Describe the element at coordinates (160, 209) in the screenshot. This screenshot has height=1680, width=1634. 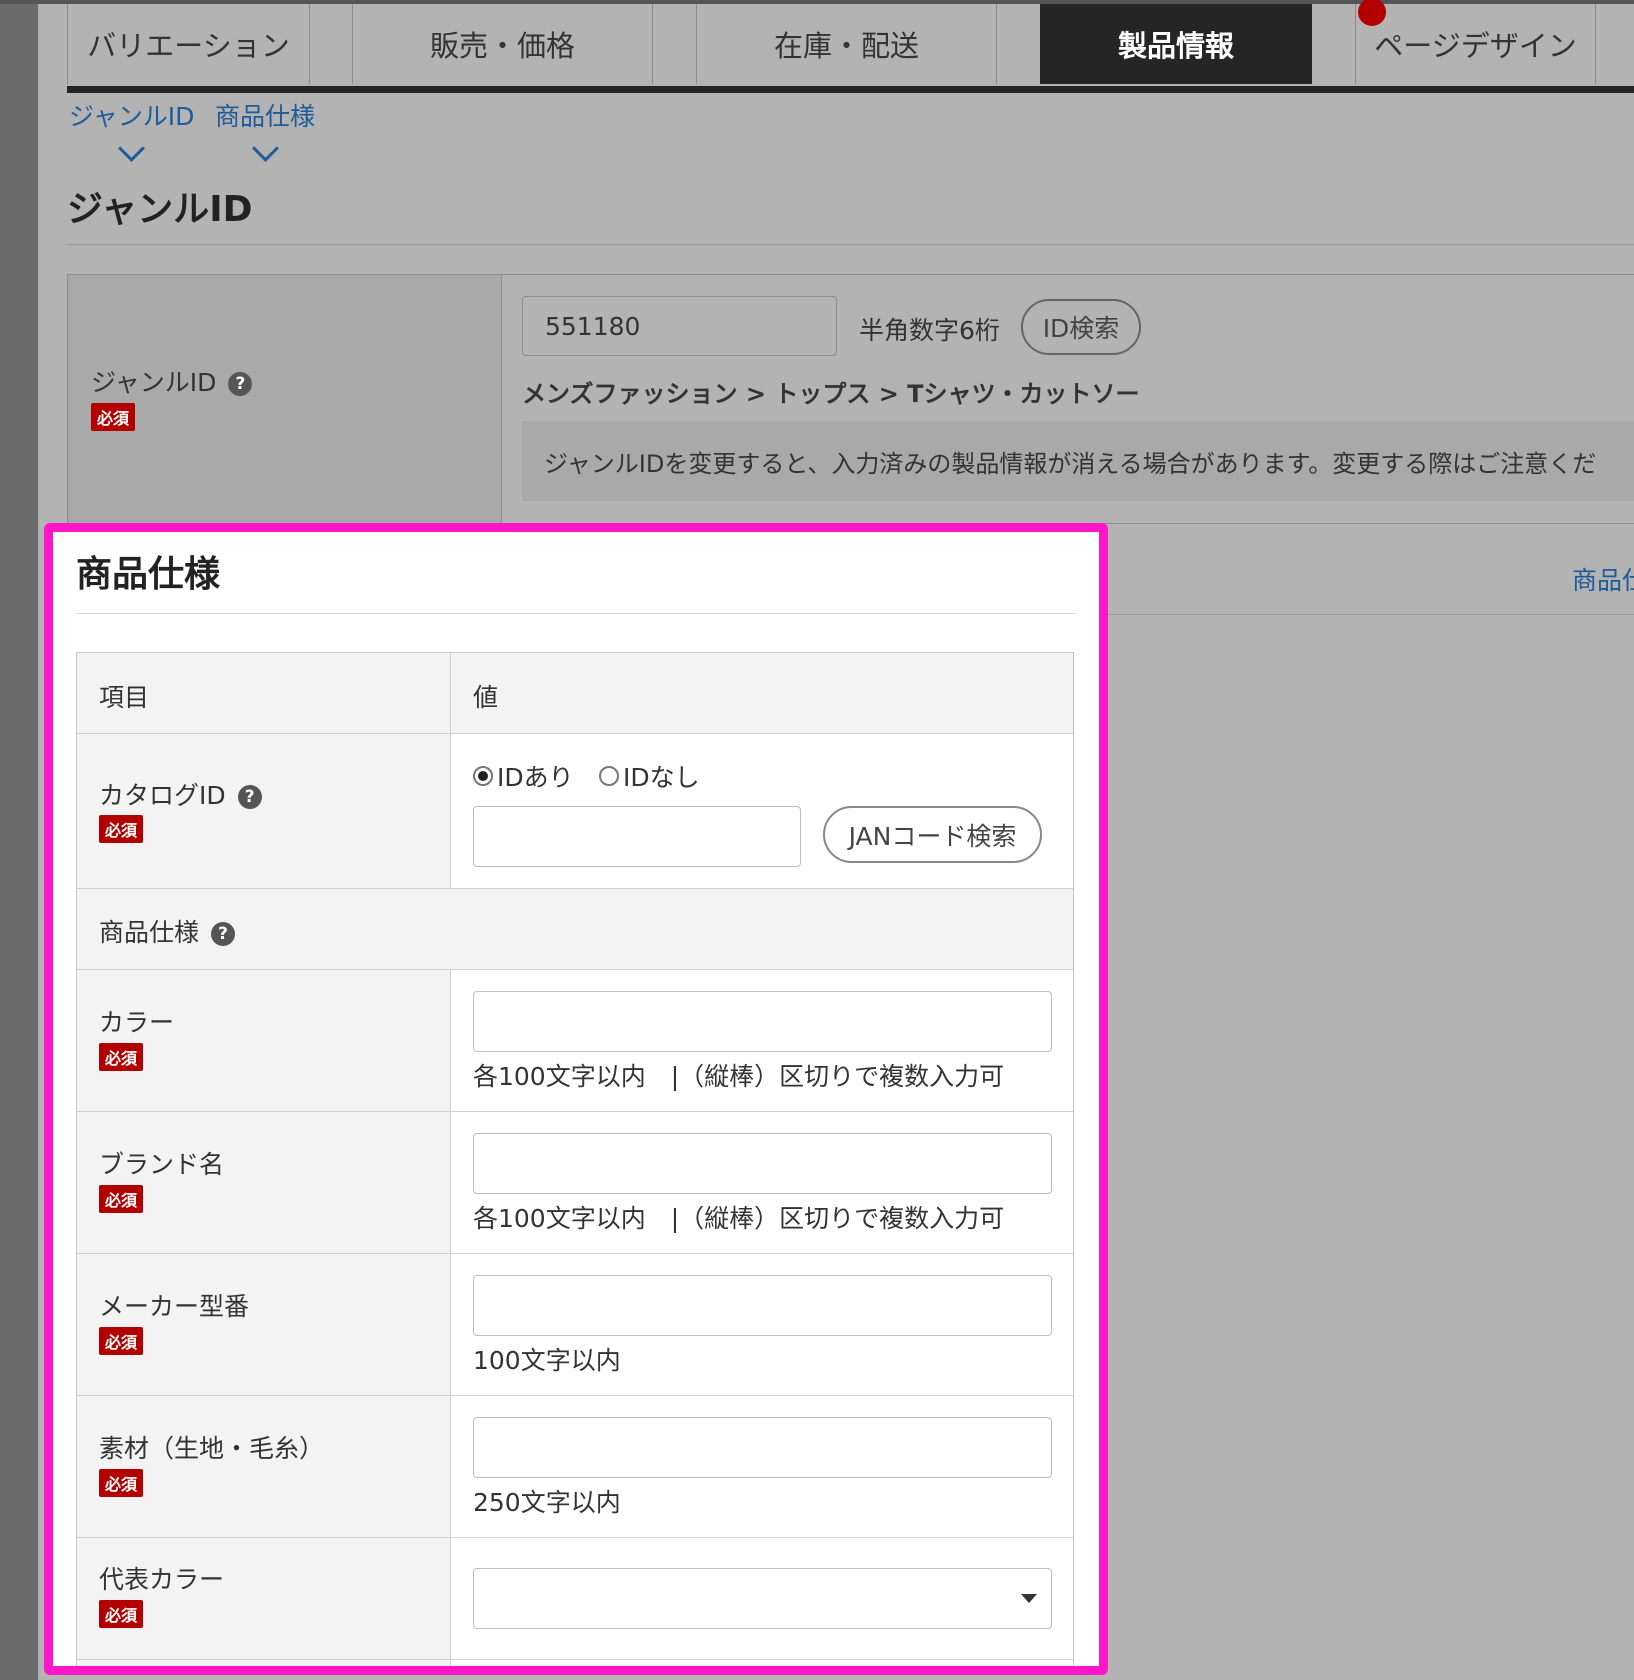
I see `genre-section-title: ジャンルID` at that location.